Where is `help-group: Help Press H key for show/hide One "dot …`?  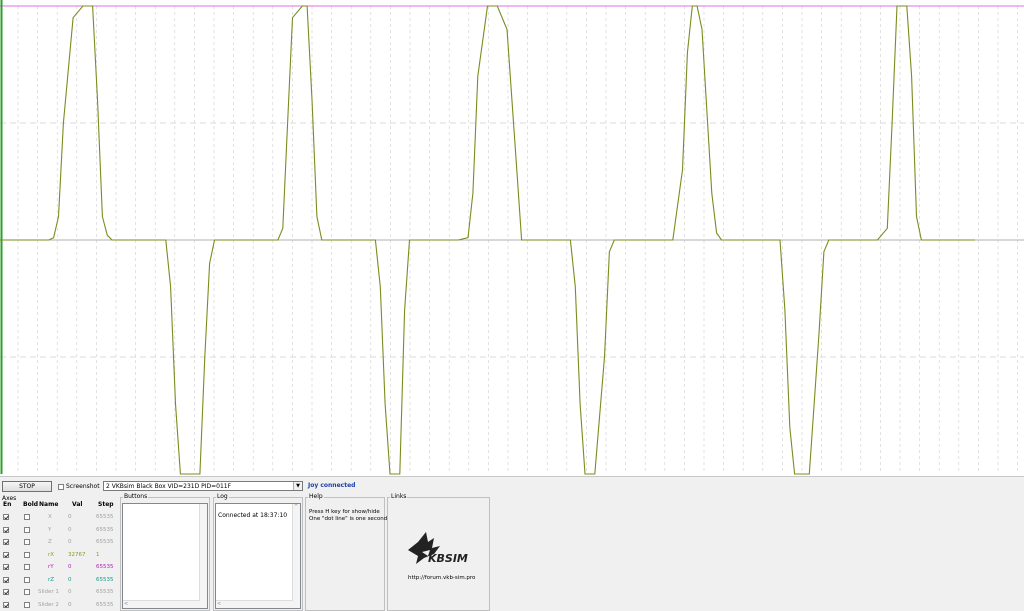 help-group: Help Press H key for show/hide One "dot … is located at coordinates (346, 552).